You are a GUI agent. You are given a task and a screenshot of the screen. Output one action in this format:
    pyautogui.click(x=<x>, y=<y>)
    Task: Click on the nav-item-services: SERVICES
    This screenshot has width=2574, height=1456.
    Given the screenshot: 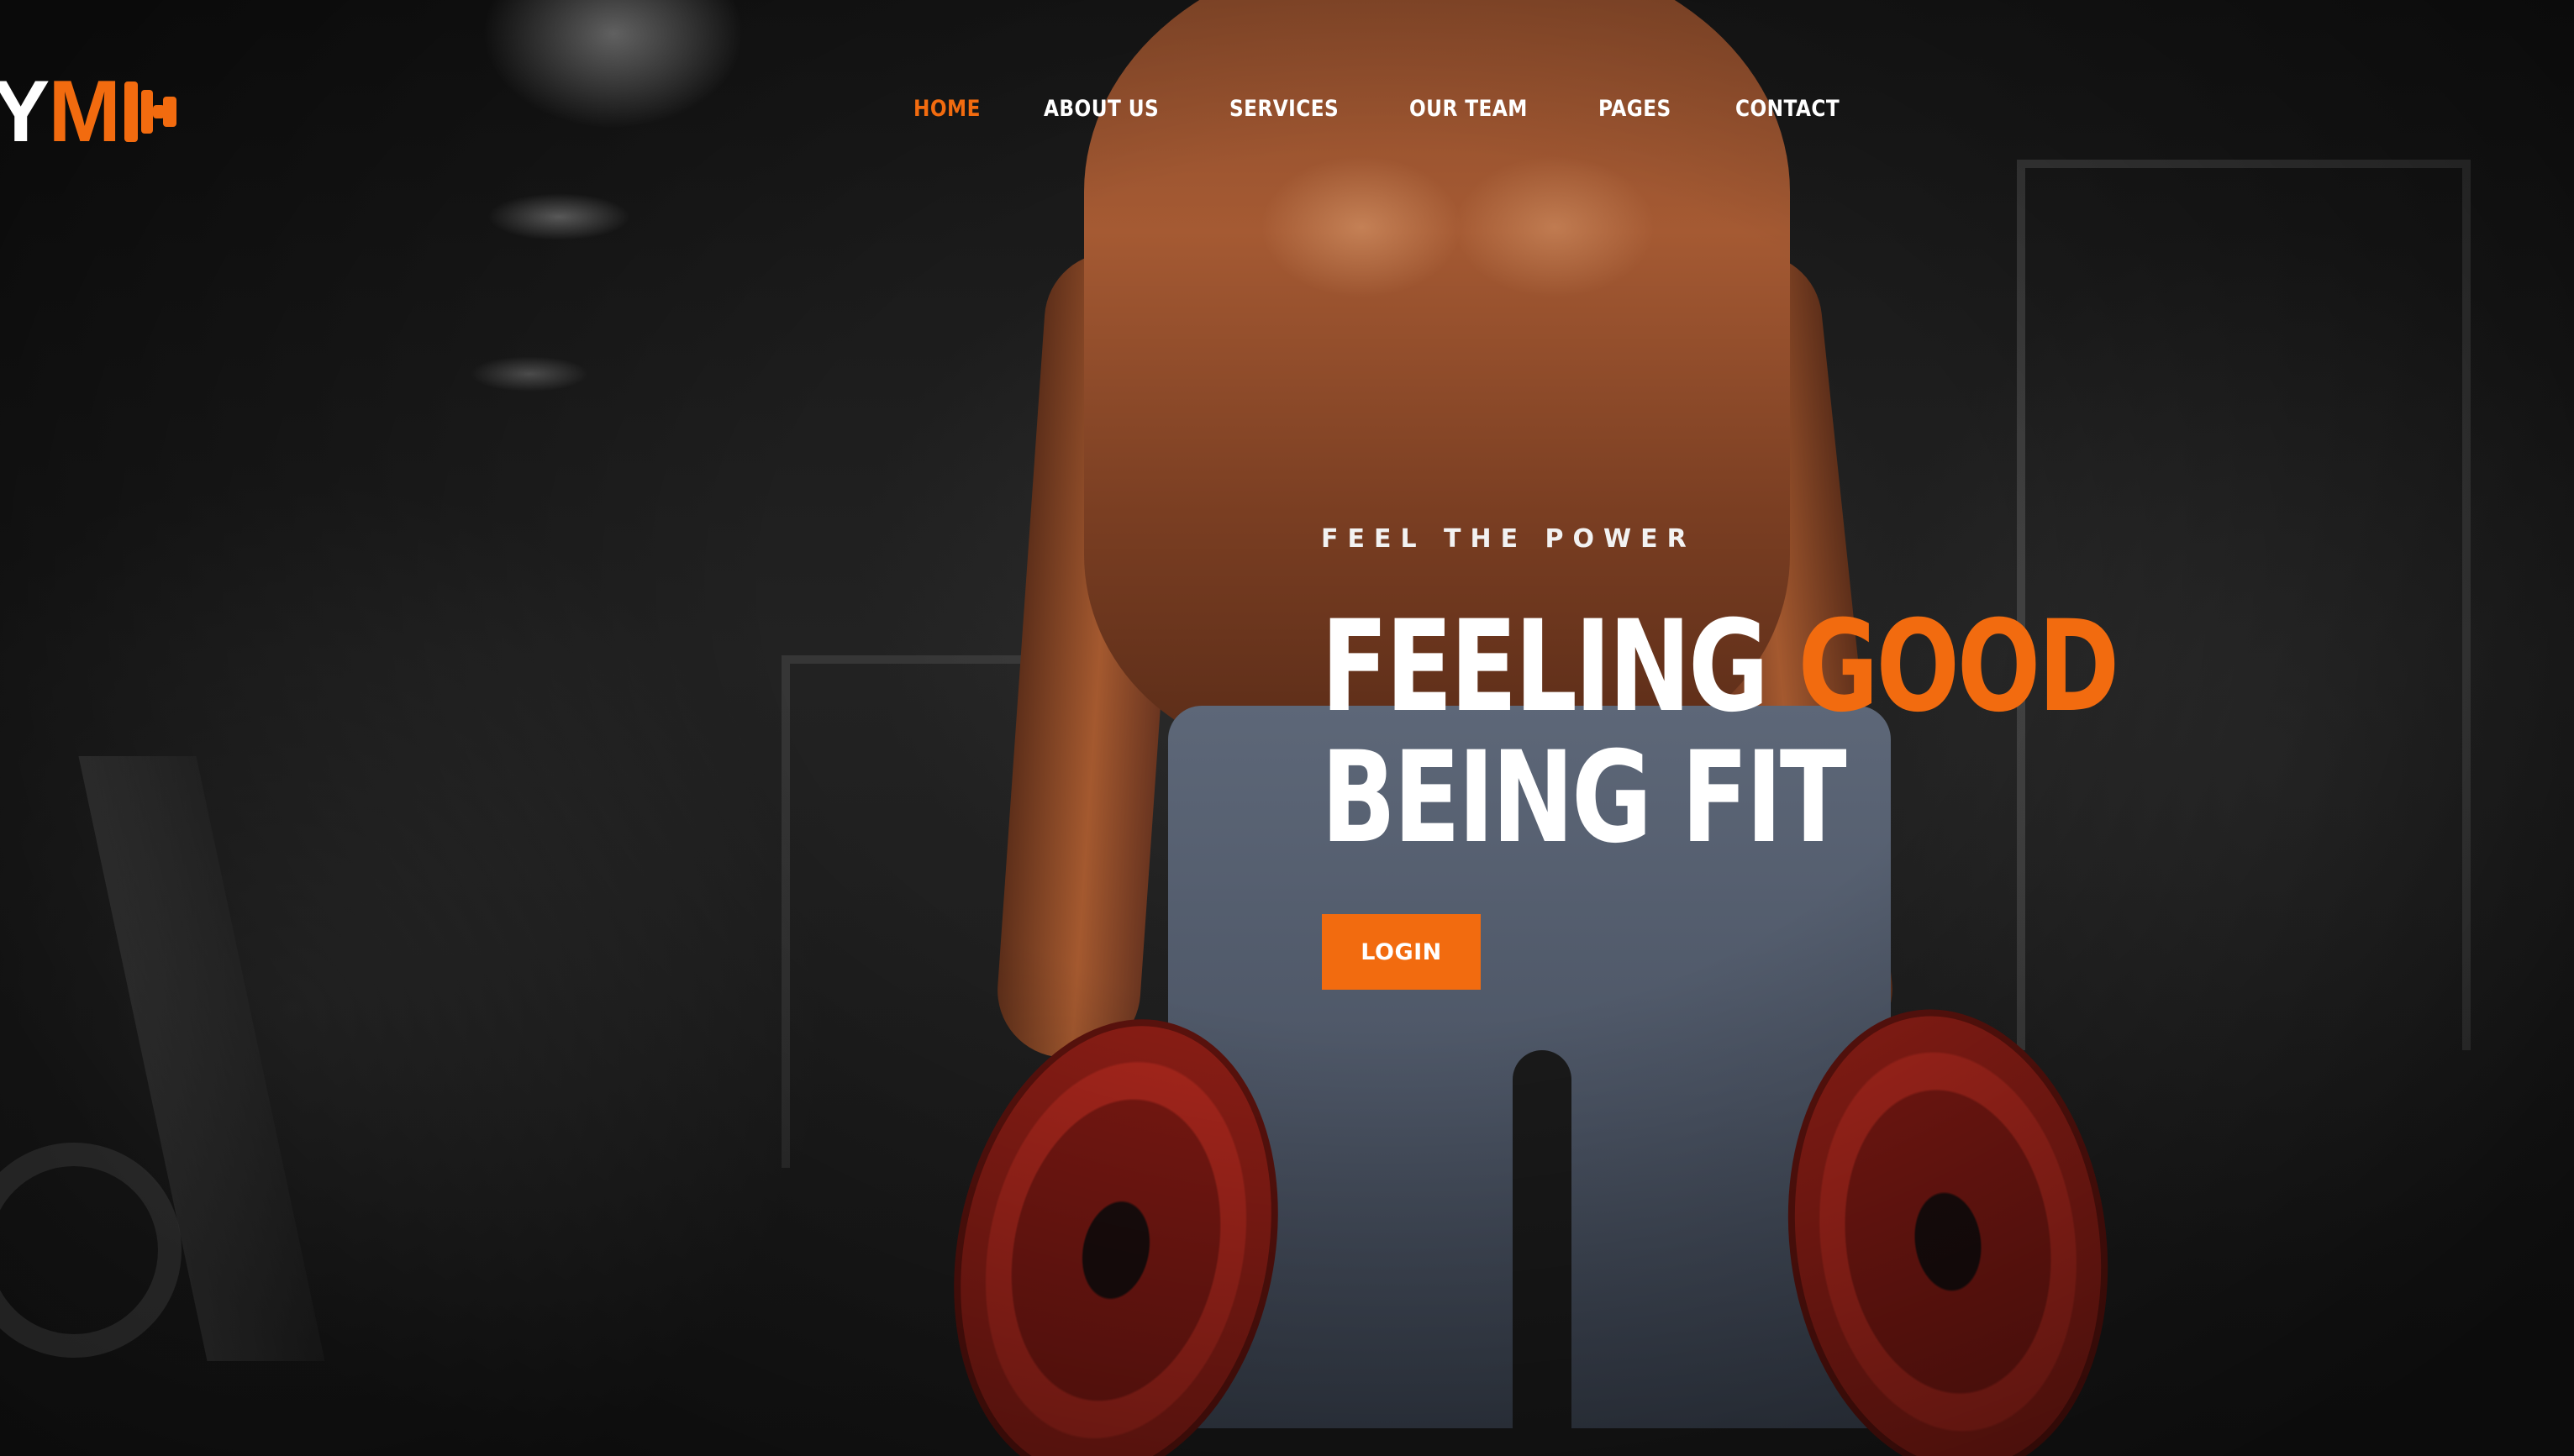 What is the action you would take?
    pyautogui.click(x=1284, y=109)
    